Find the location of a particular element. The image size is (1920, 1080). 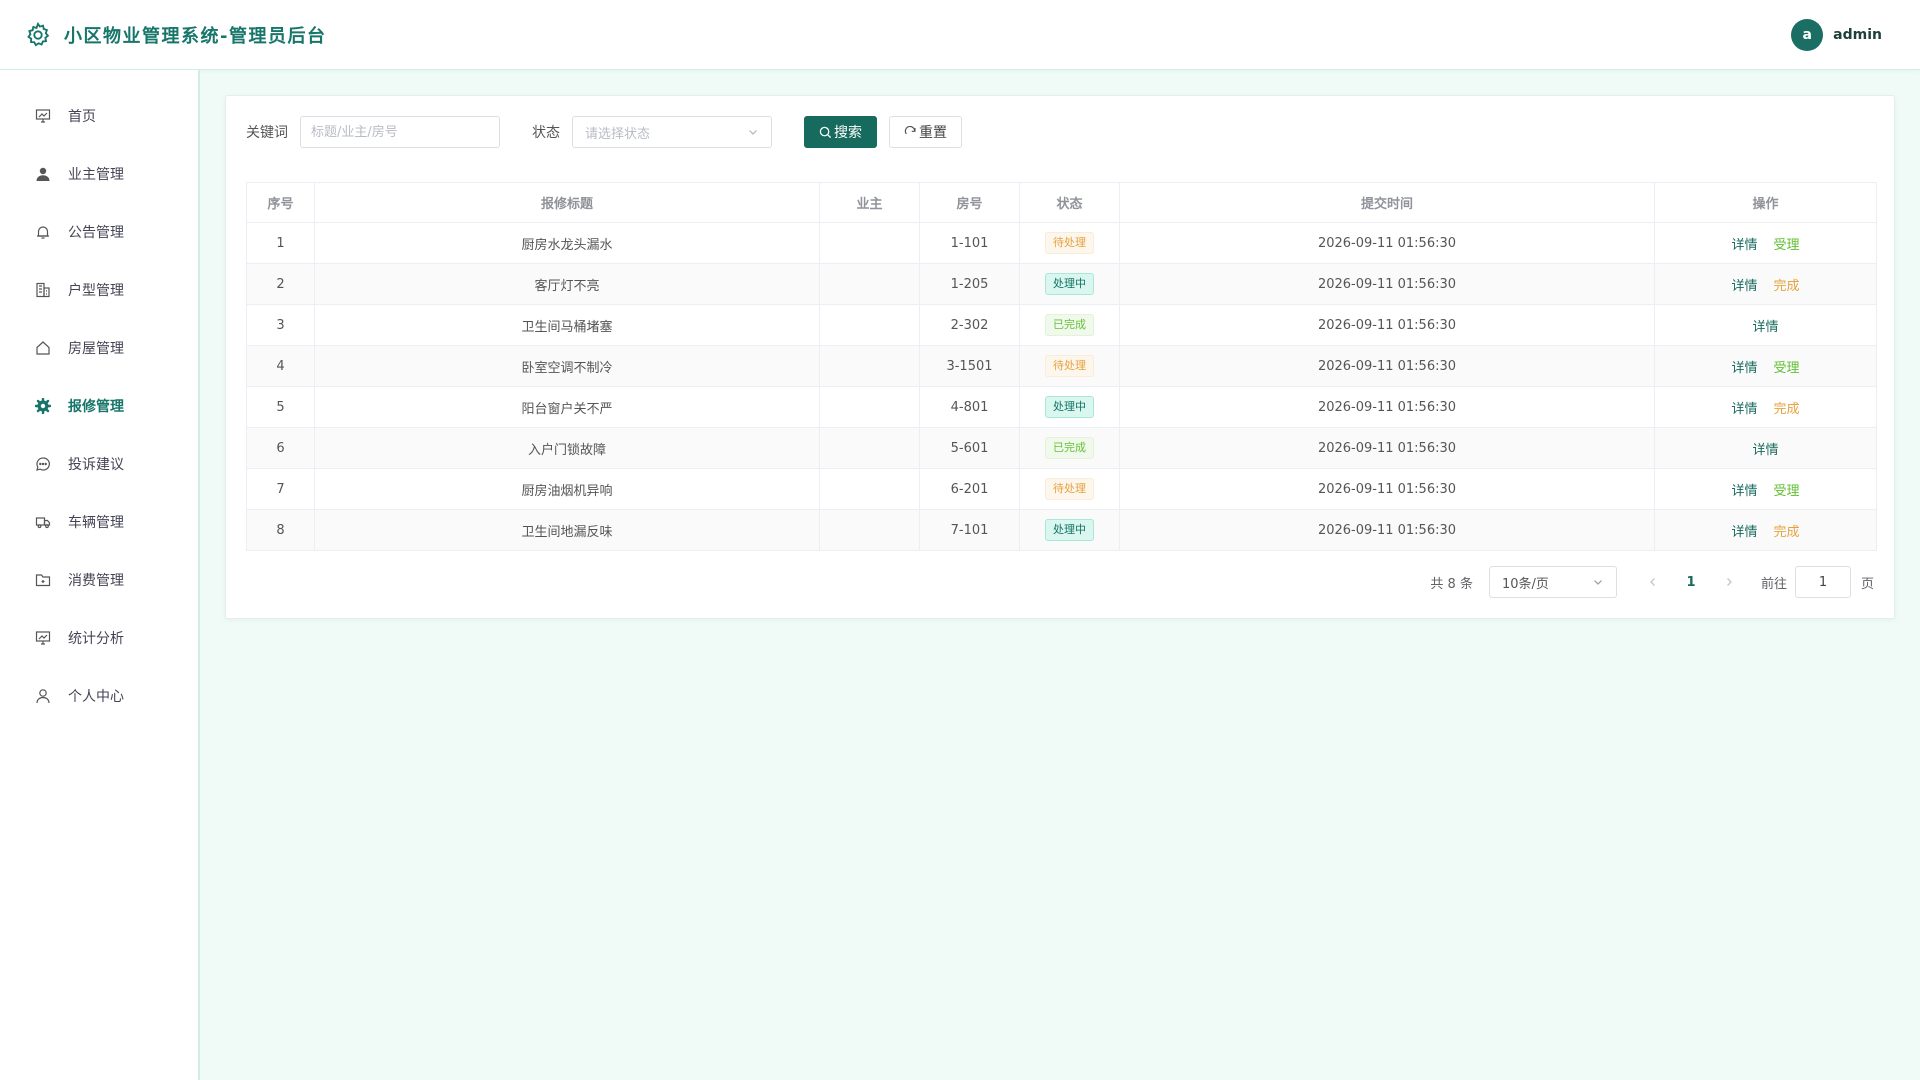

sidebar-item-home: 首页 is located at coordinates (99, 116).